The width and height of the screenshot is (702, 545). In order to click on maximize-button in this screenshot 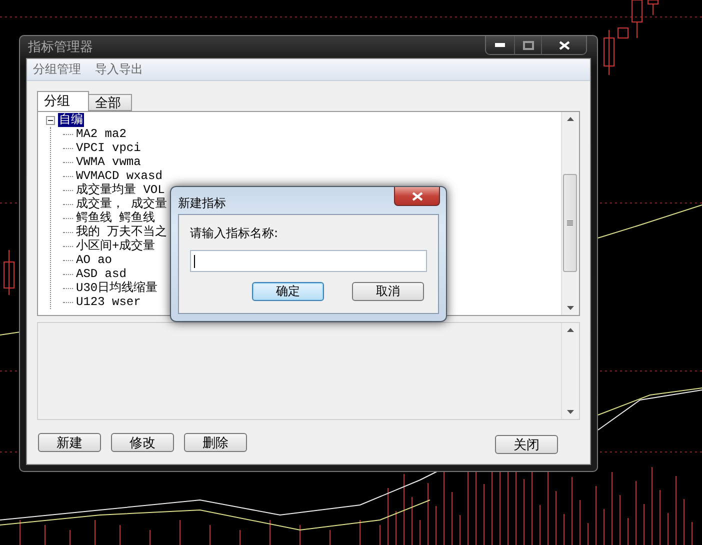, I will do `click(527, 45)`.